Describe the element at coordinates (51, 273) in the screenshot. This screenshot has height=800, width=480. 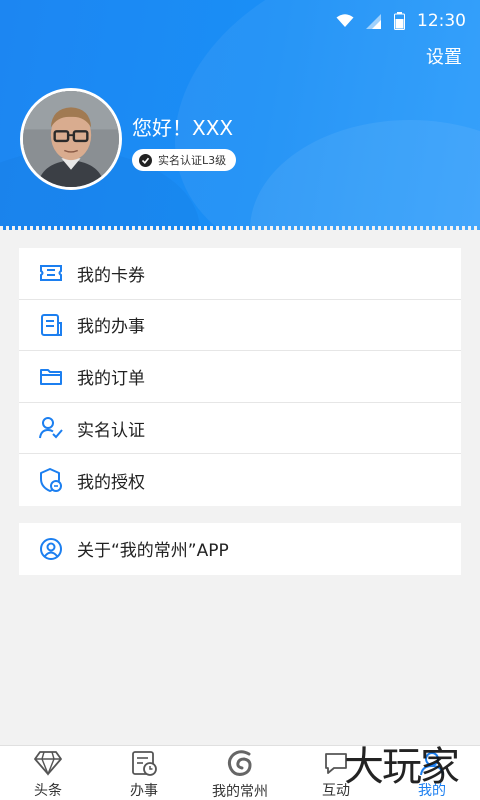
I see `ticket-icon` at that location.